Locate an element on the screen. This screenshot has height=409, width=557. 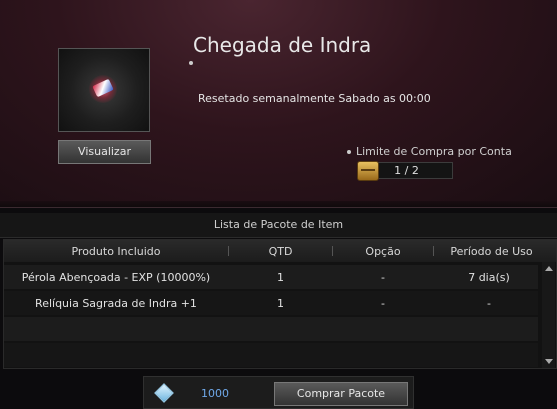
purchase-limit-text: Limite de Compra por Conta is located at coordinates (434, 151).